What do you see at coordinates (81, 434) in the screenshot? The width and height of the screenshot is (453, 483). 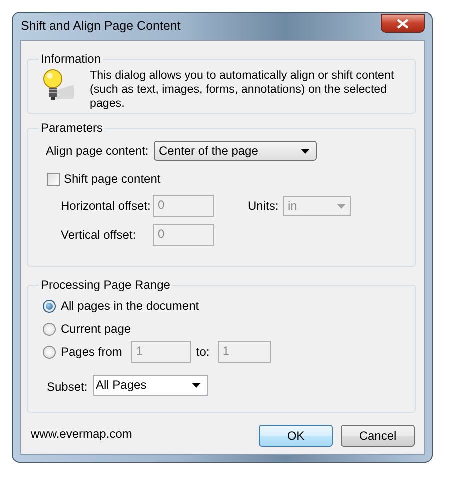 I see `website-link: www.evermap.com` at bounding box center [81, 434].